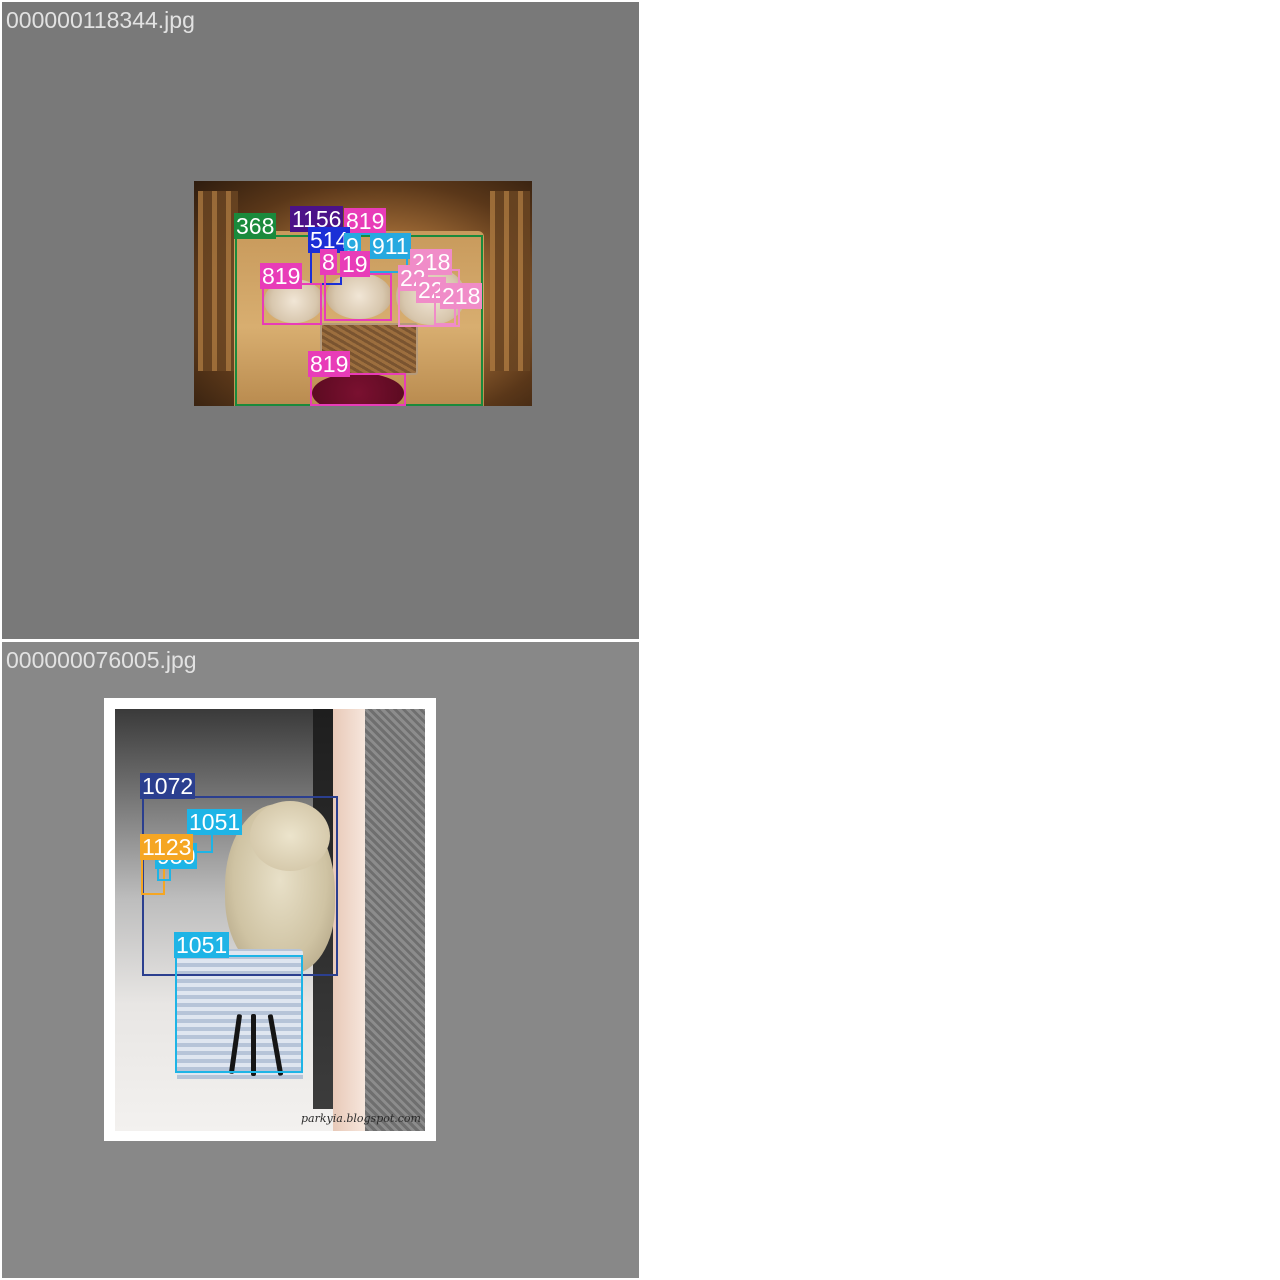 Image resolution: width=1280 pixels, height=1280 pixels. Describe the element at coordinates (390, 246) in the screenshot. I see `detection-label: 911` at that location.